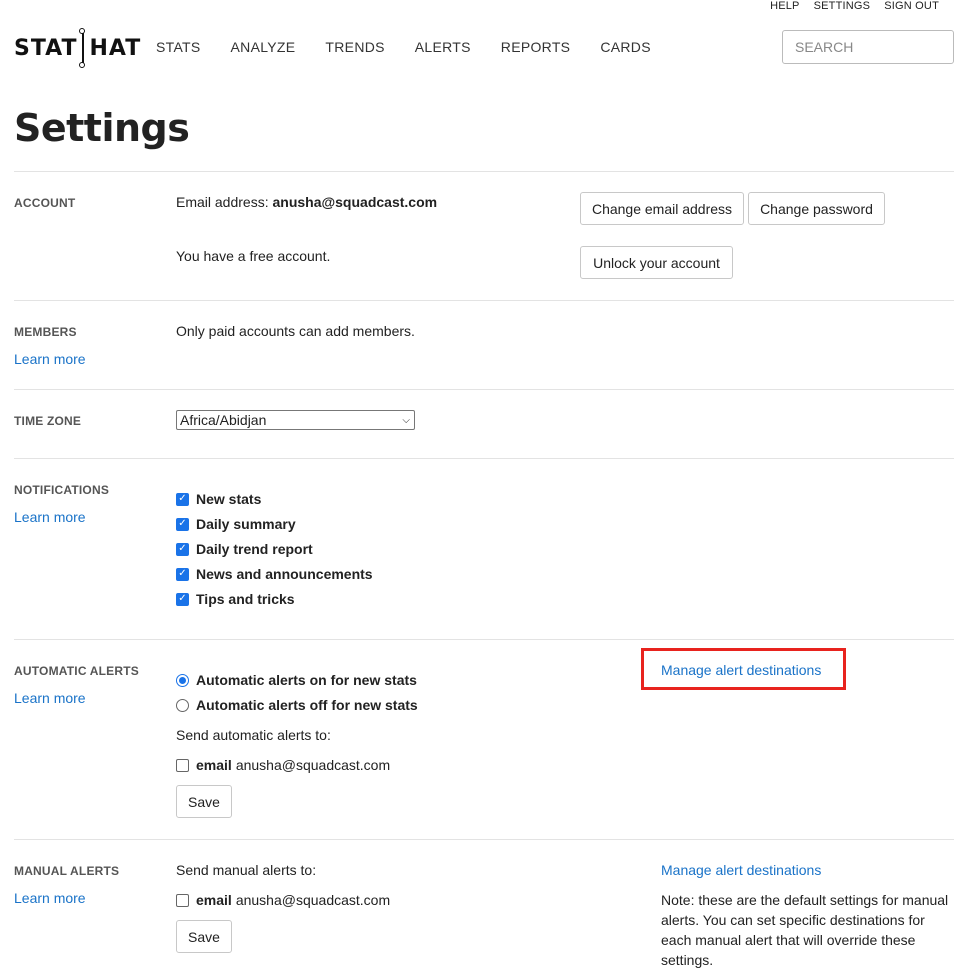 The height and width of the screenshot is (970, 959). I want to click on time-zone-label: TIME ZONE, so click(48, 421).